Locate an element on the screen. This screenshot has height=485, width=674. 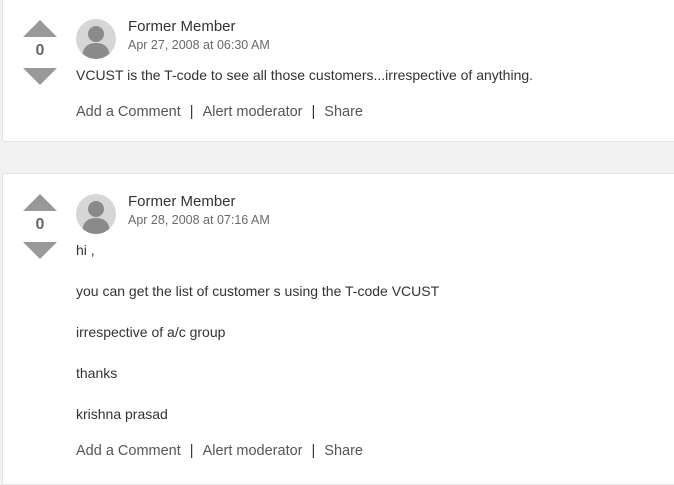
answer-text-line: hi , is located at coordinates (85, 250).